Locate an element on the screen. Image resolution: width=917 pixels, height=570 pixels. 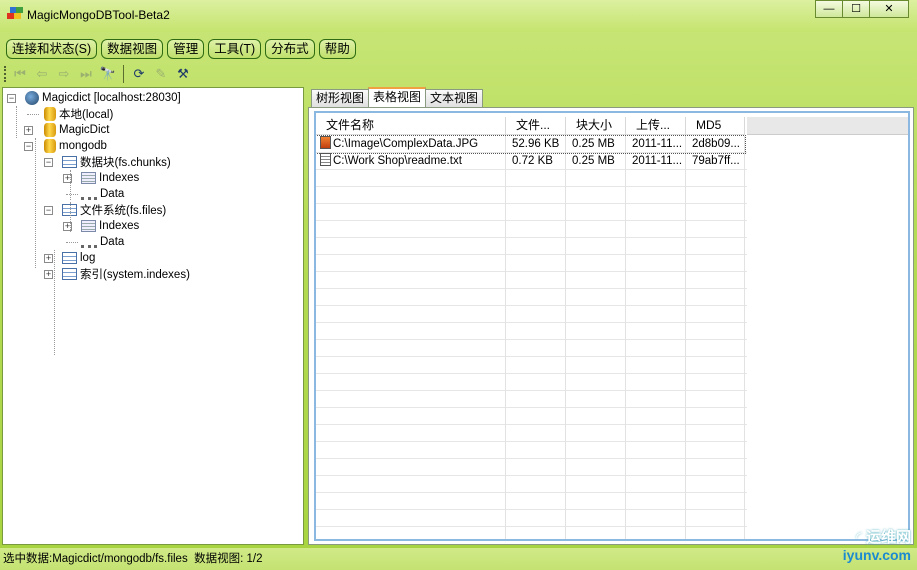
cell-text: 0.72 KB is located at coordinates (532, 161).